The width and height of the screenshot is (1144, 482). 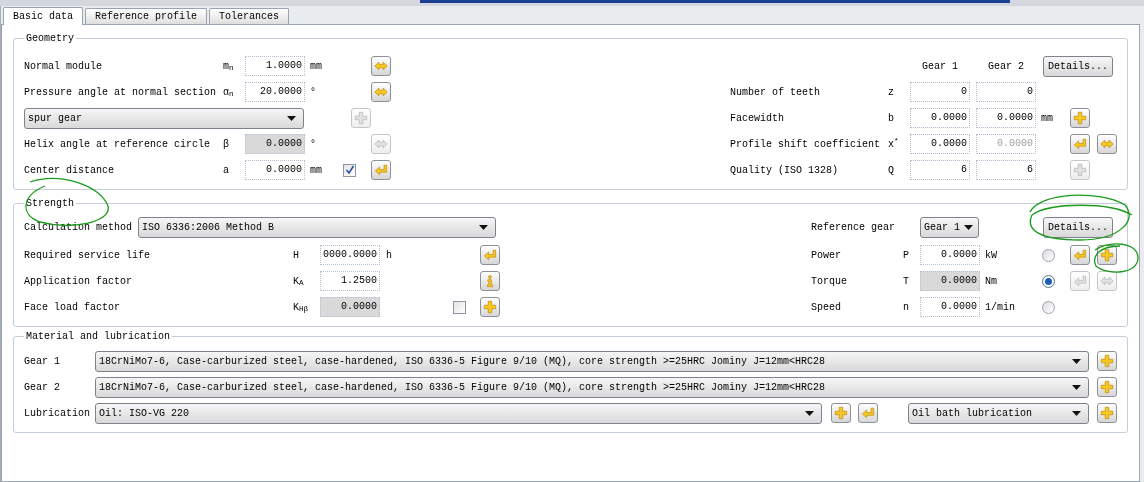 I want to click on field-label: Gear 2, so click(x=42, y=387).